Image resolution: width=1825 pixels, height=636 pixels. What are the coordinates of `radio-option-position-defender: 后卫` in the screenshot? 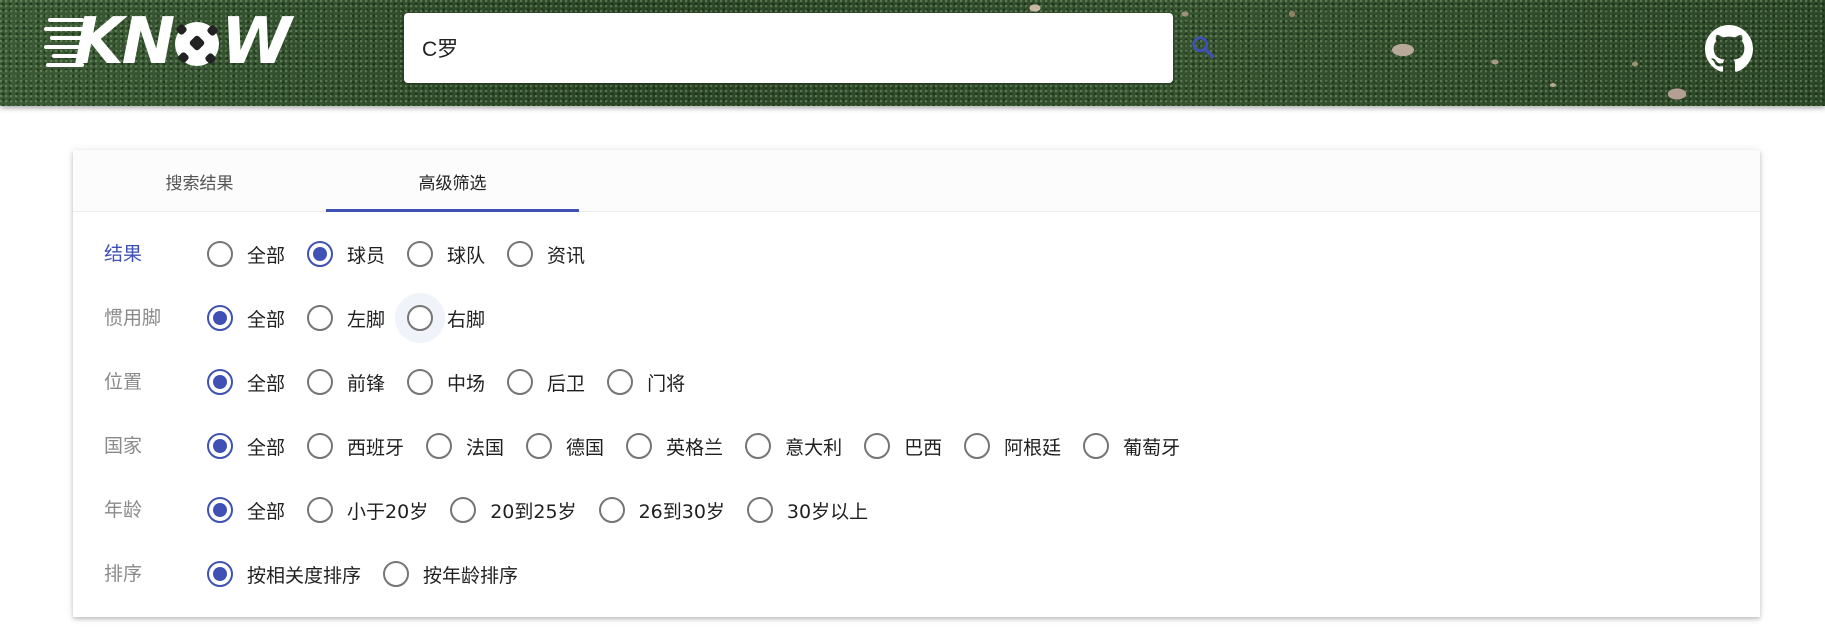 It's located at (546, 382).